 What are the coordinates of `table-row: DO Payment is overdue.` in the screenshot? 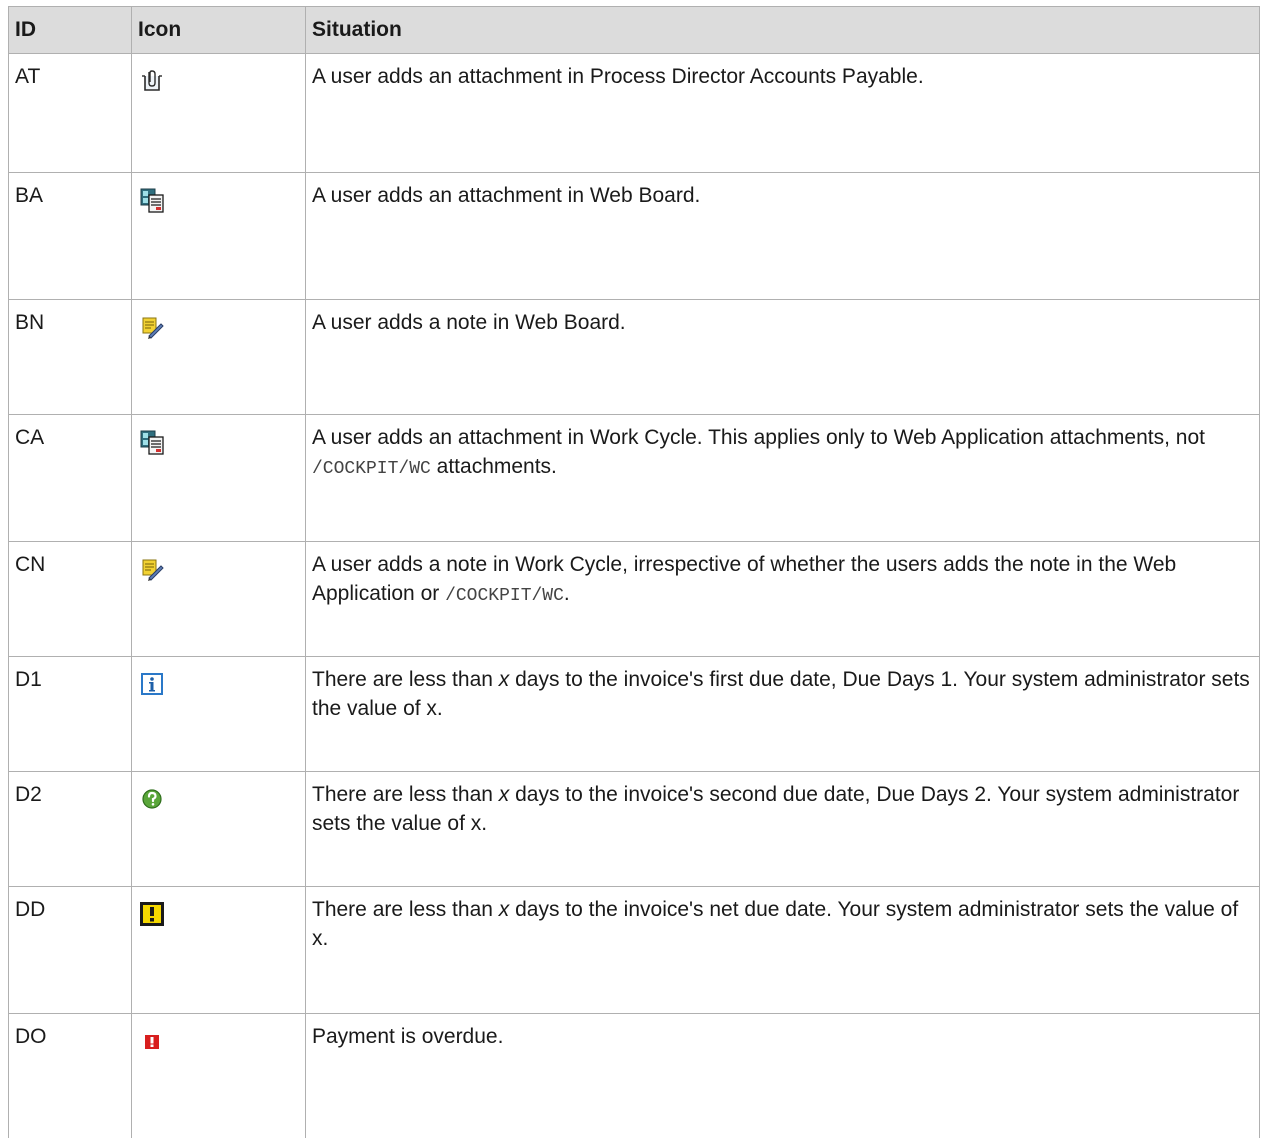 It's located at (634, 1076).